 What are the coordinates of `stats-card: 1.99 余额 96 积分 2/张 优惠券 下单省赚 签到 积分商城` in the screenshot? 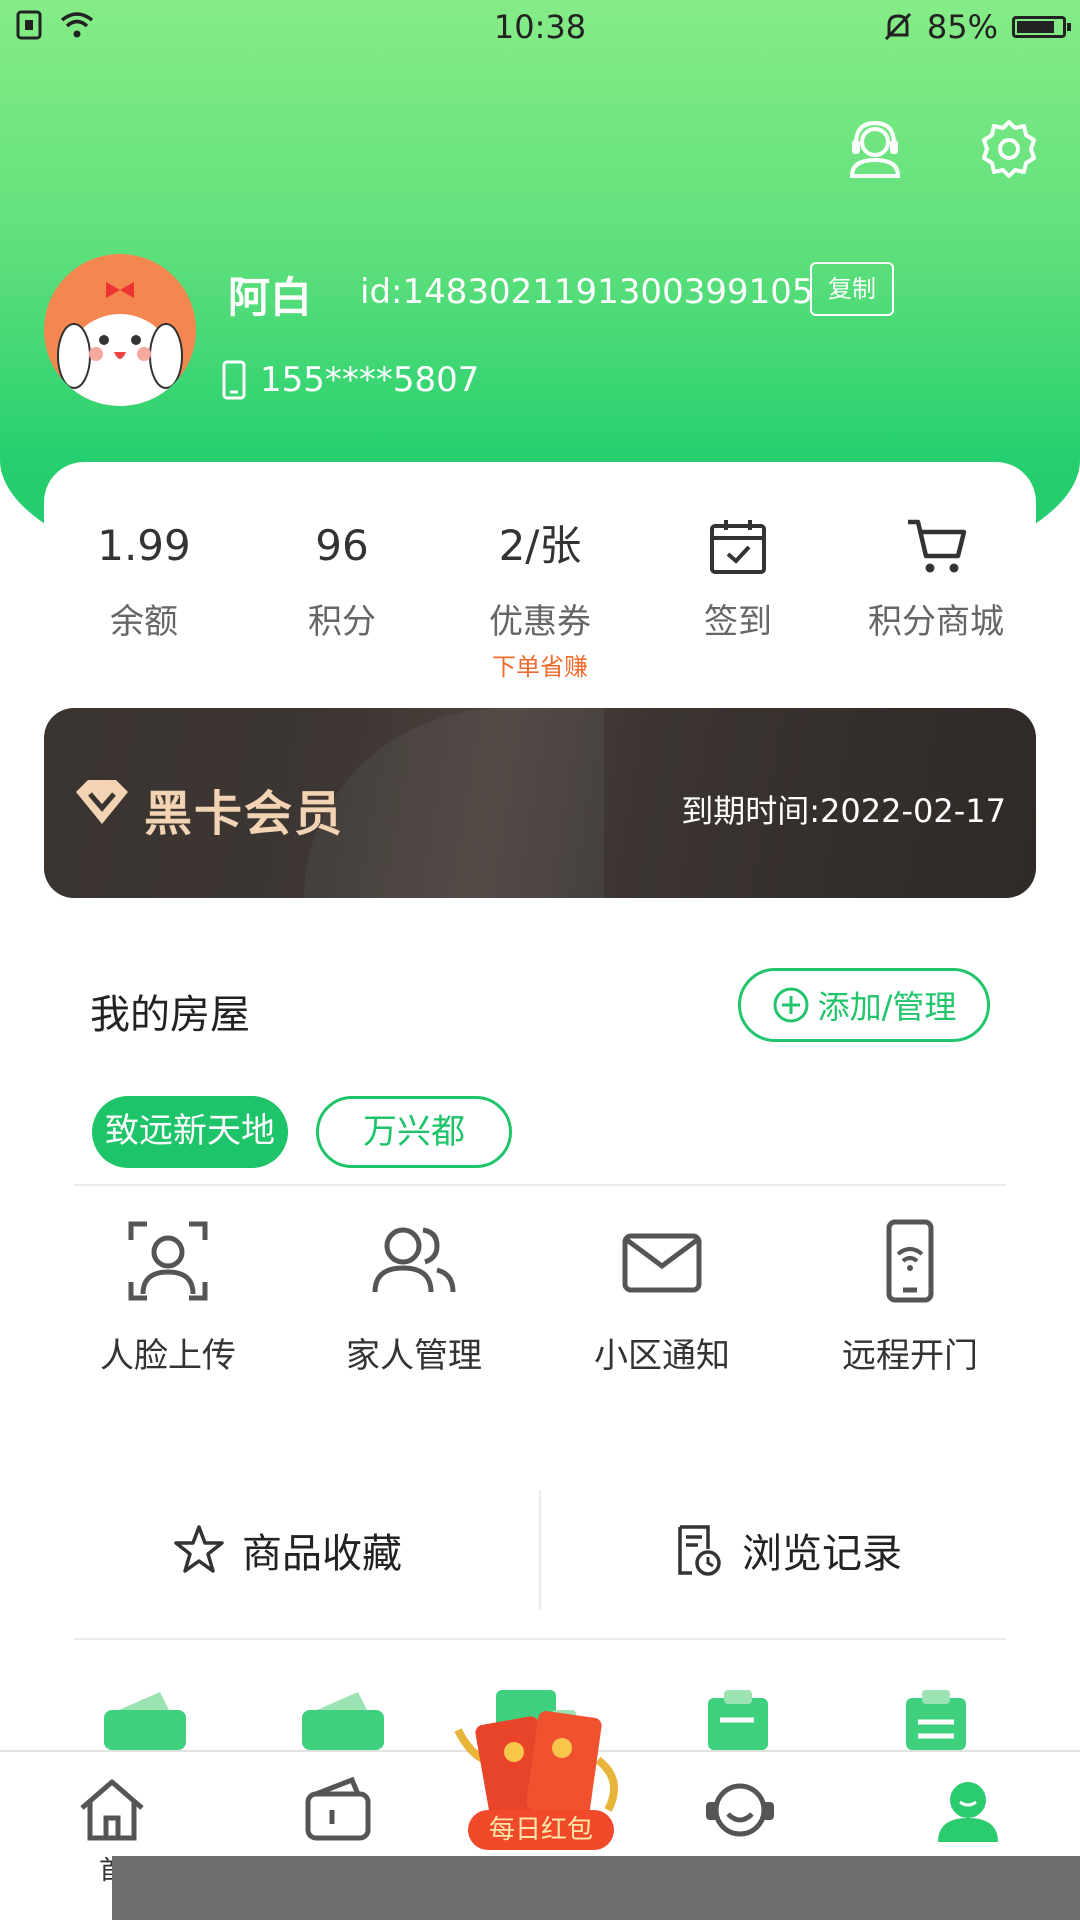 It's located at (540, 582).